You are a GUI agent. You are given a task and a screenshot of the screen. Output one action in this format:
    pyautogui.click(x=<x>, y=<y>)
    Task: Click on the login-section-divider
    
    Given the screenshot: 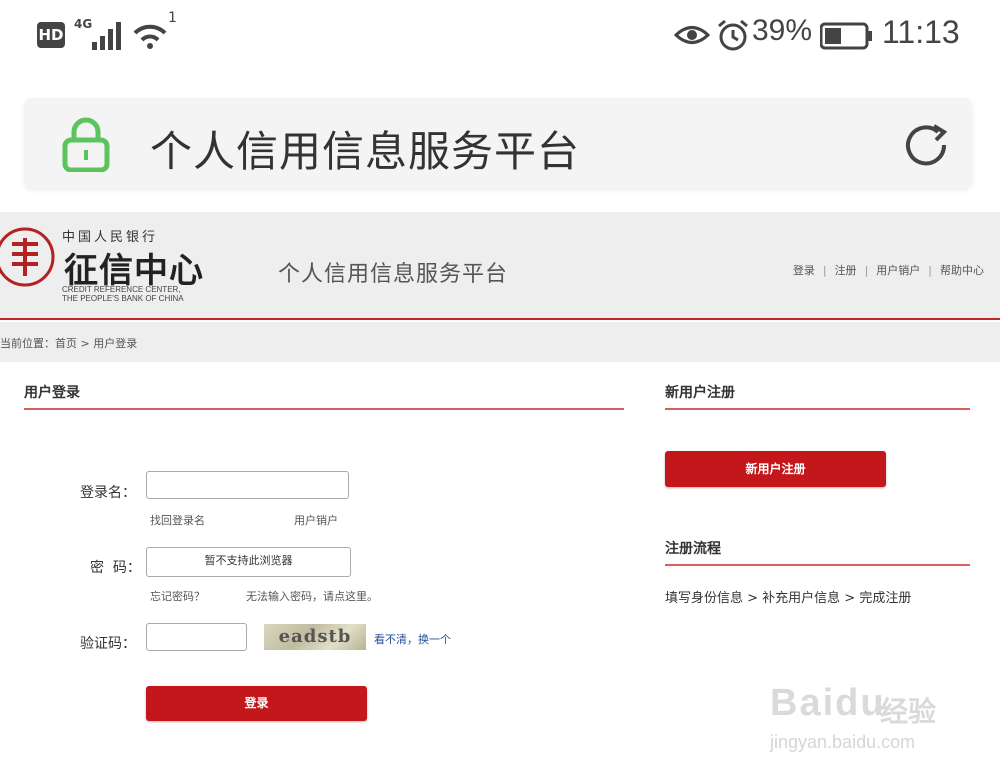 What is the action you would take?
    pyautogui.click(x=324, y=409)
    